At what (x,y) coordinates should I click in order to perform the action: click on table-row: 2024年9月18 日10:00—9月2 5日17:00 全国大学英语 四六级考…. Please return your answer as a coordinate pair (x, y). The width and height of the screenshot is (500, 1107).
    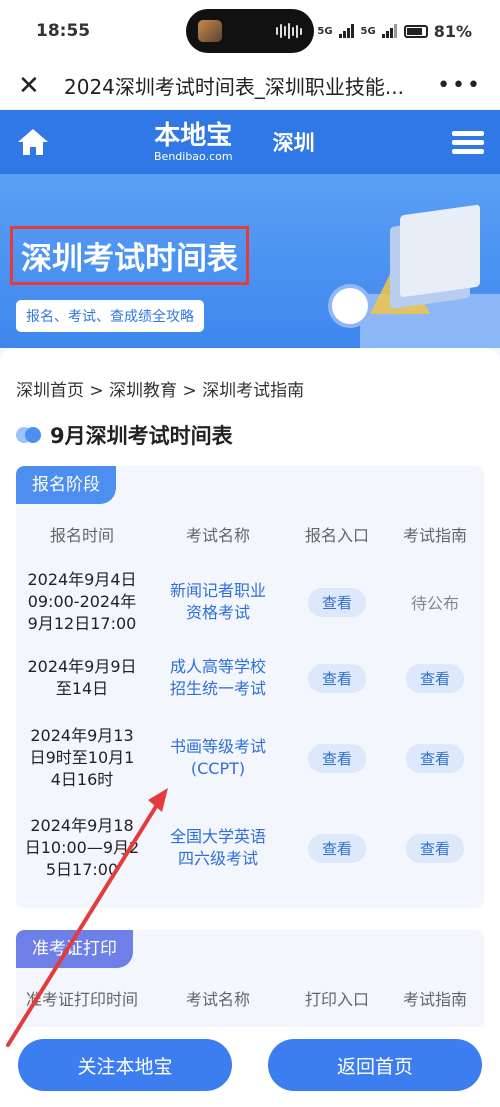
    Looking at the image, I should click on (250, 848).